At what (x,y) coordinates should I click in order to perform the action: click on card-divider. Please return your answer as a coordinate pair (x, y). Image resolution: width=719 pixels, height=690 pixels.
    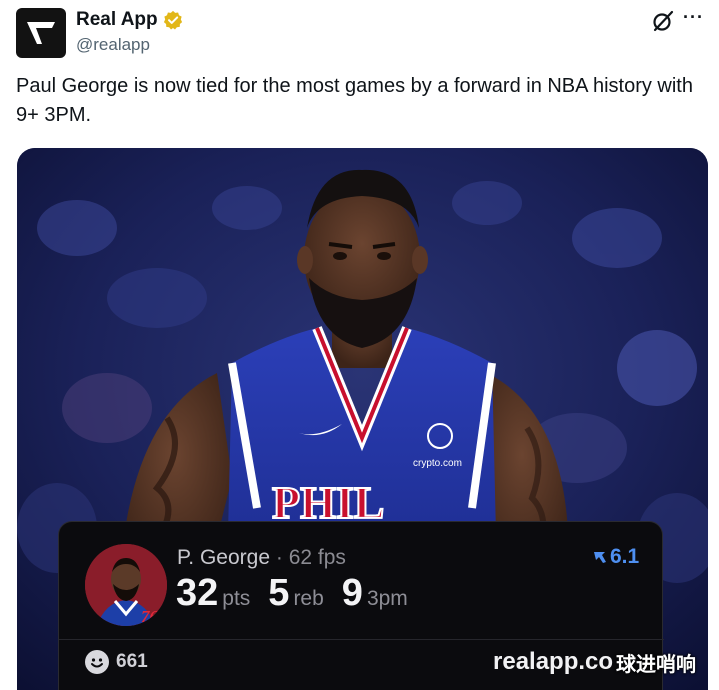
    Looking at the image, I should click on (361, 639).